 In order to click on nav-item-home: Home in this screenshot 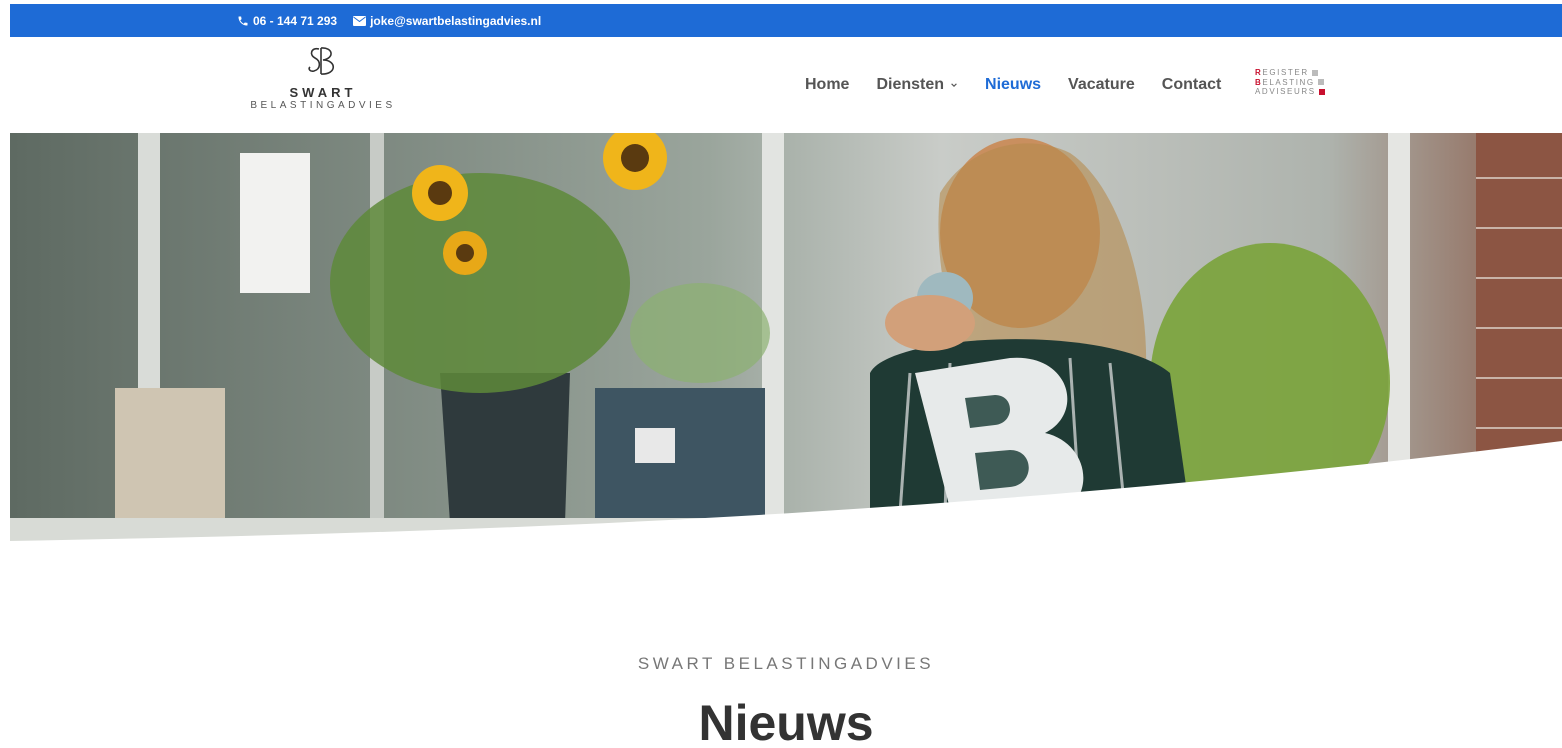, I will do `click(827, 85)`.